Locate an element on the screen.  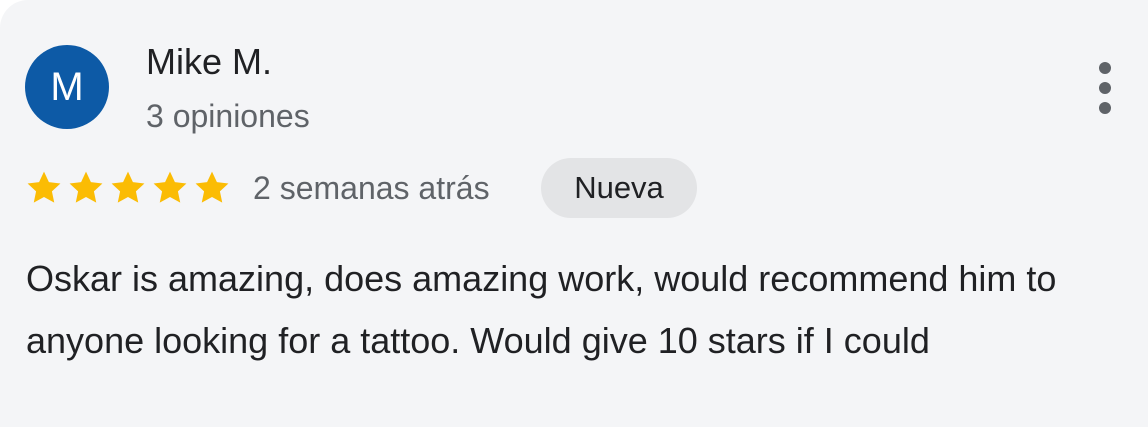
avatar: M is located at coordinates (67, 87).